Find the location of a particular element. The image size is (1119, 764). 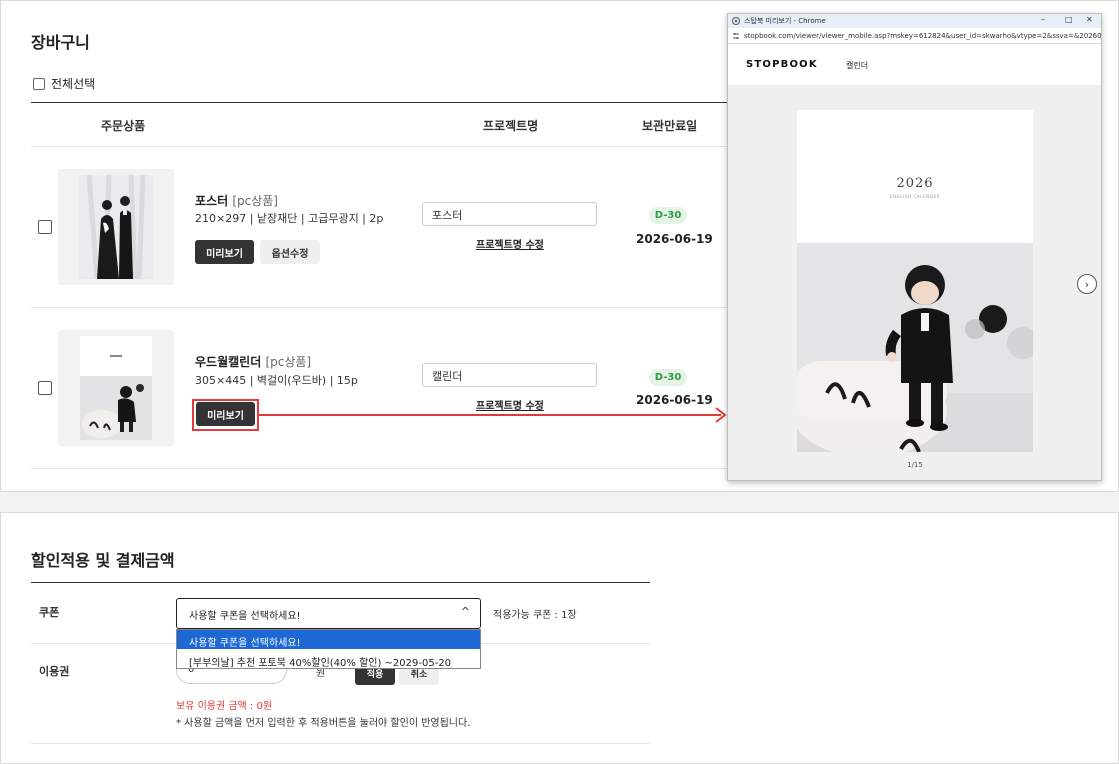

coupon-label: 쿠폰 is located at coordinates (49, 612).